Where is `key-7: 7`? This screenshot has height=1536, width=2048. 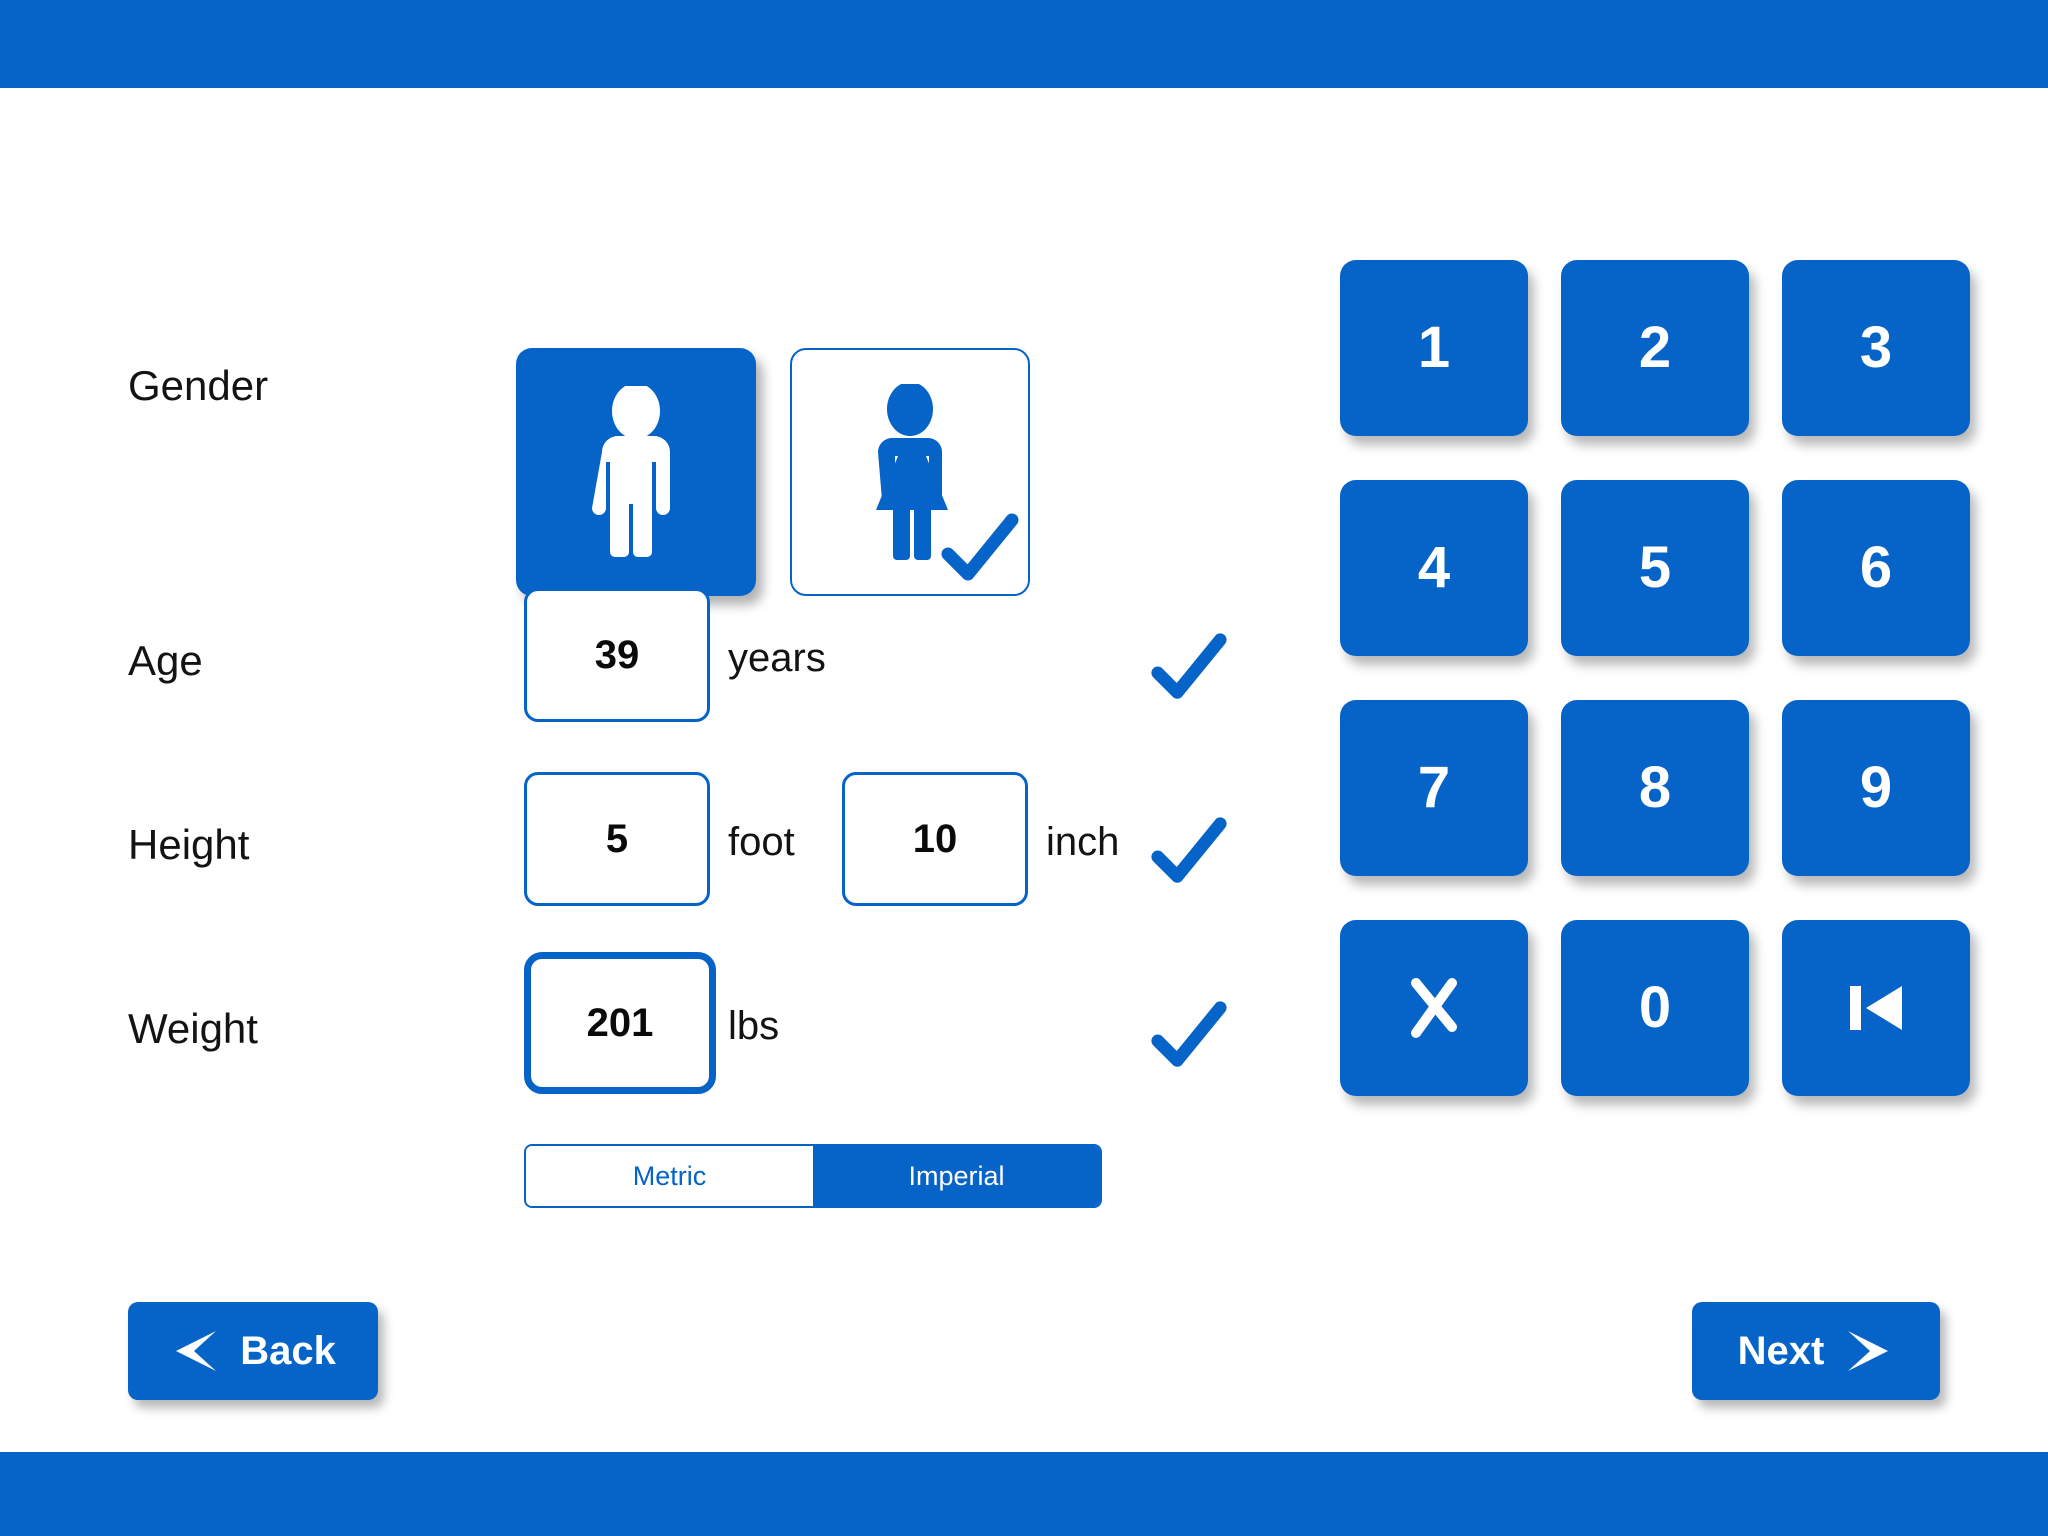 key-7: 7 is located at coordinates (1434, 788).